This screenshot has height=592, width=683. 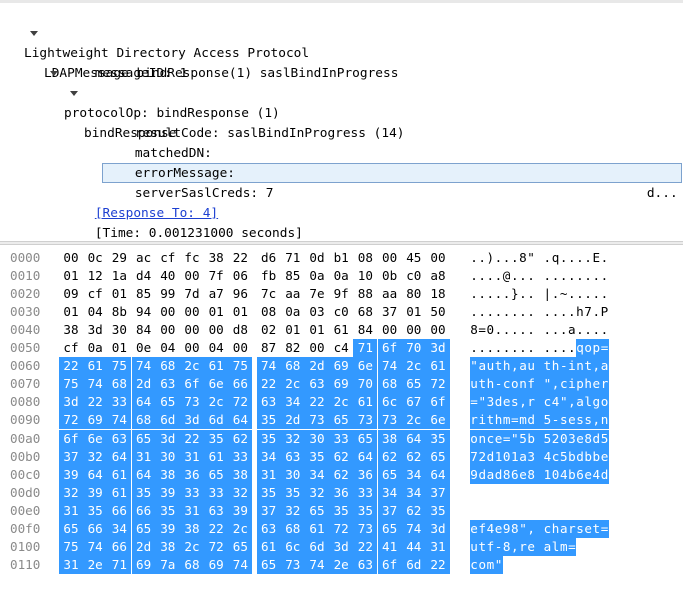 What do you see at coordinates (390, 294) in the screenshot?
I see `hex-byte: aa` at bounding box center [390, 294].